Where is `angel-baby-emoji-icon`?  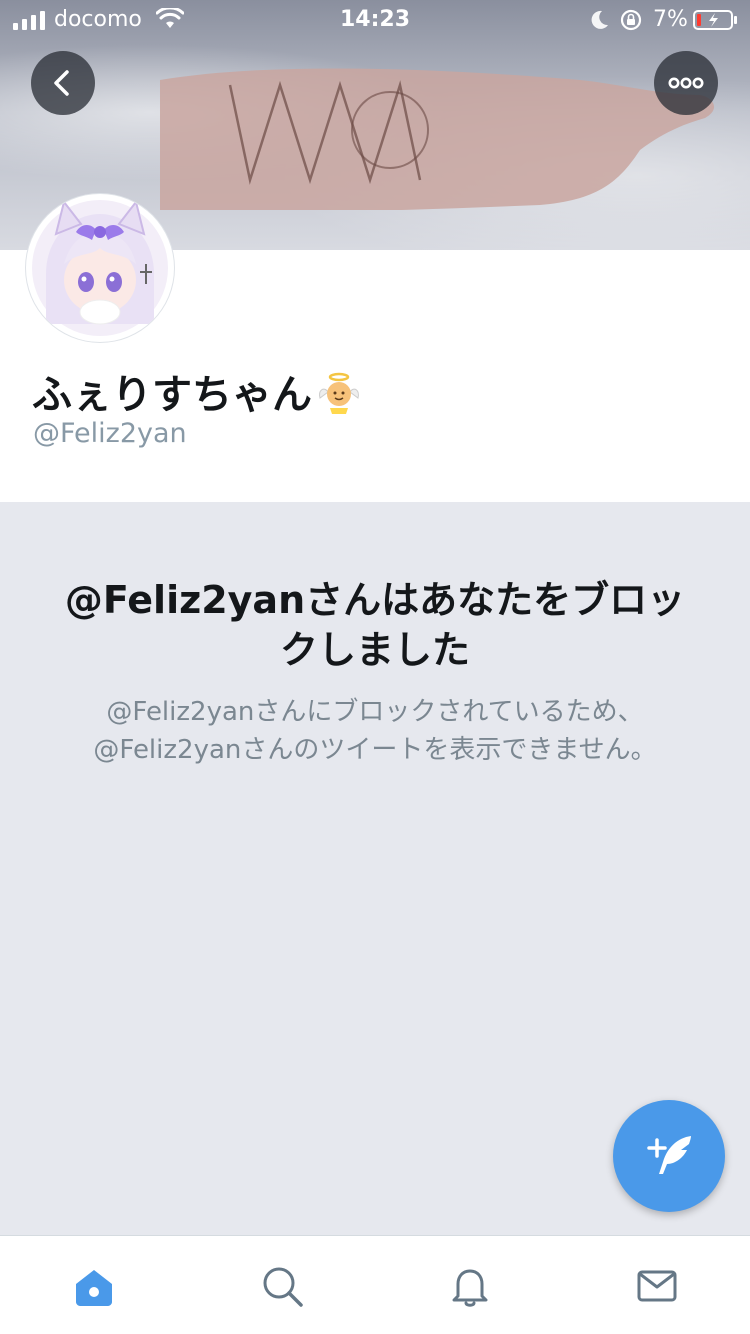 angel-baby-emoji-icon is located at coordinates (339, 393).